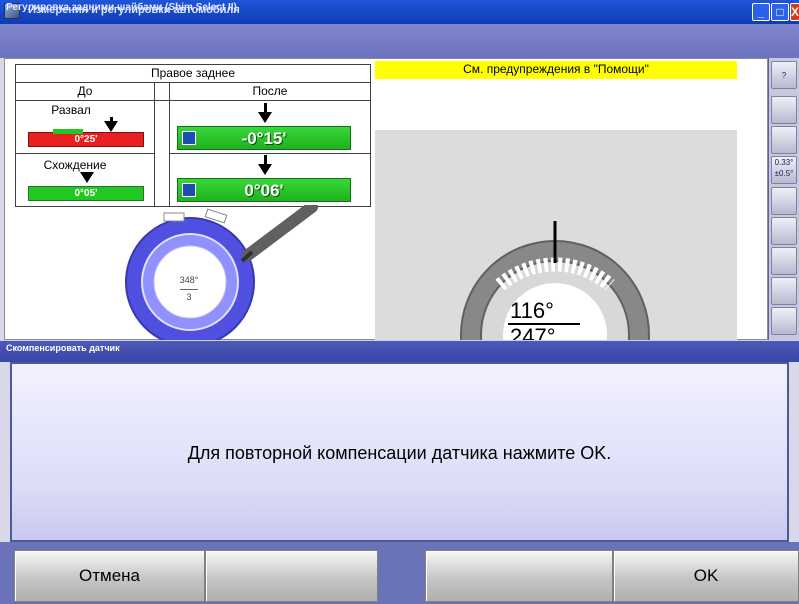  Describe the element at coordinates (555, 280) in the screenshot. I see `shim-dial` at that location.